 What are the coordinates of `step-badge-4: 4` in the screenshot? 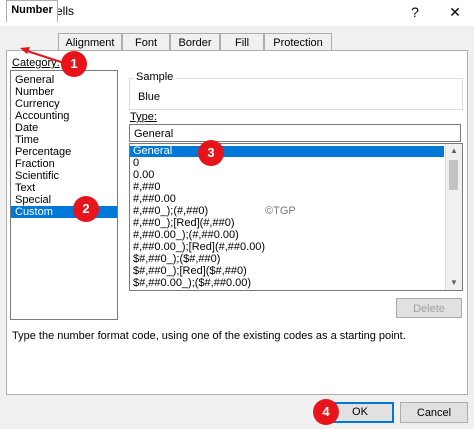 It's located at (326, 412).